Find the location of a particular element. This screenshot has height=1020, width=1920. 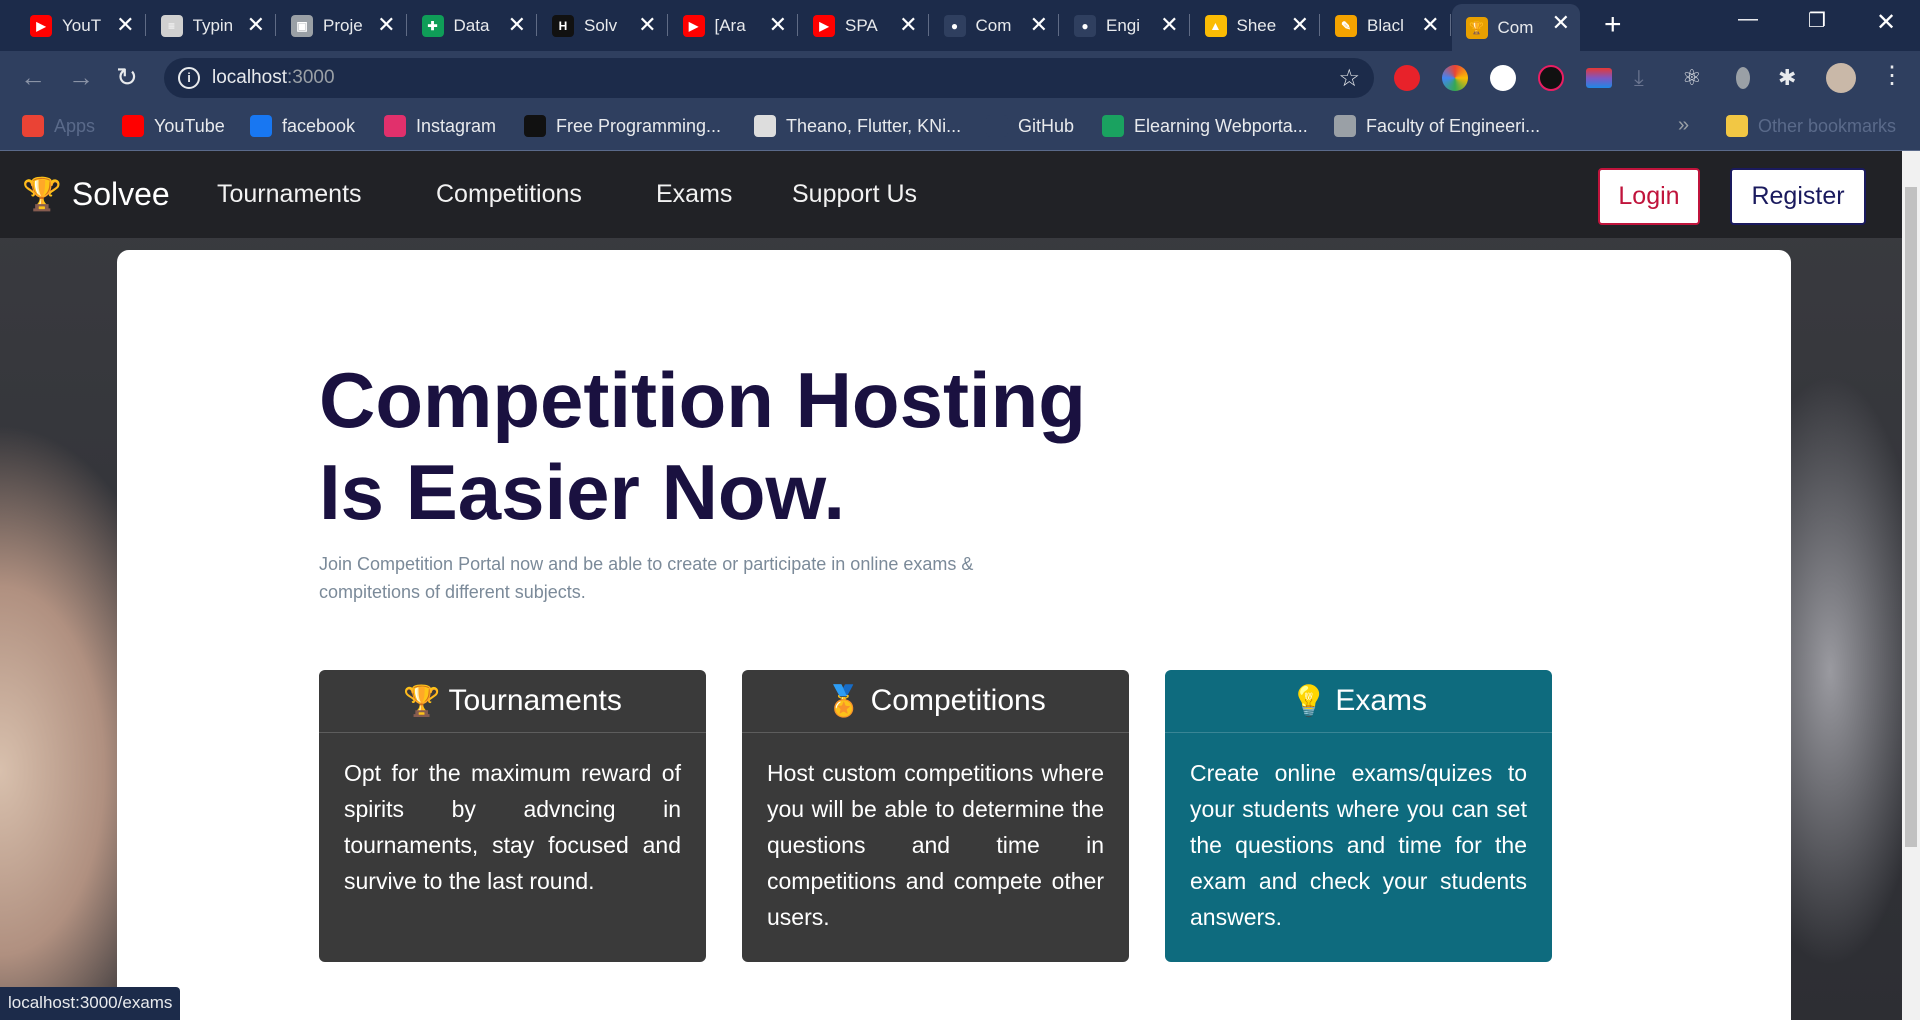

browser-tab: ▲ Shee ✕ is located at coordinates (1255, 25).